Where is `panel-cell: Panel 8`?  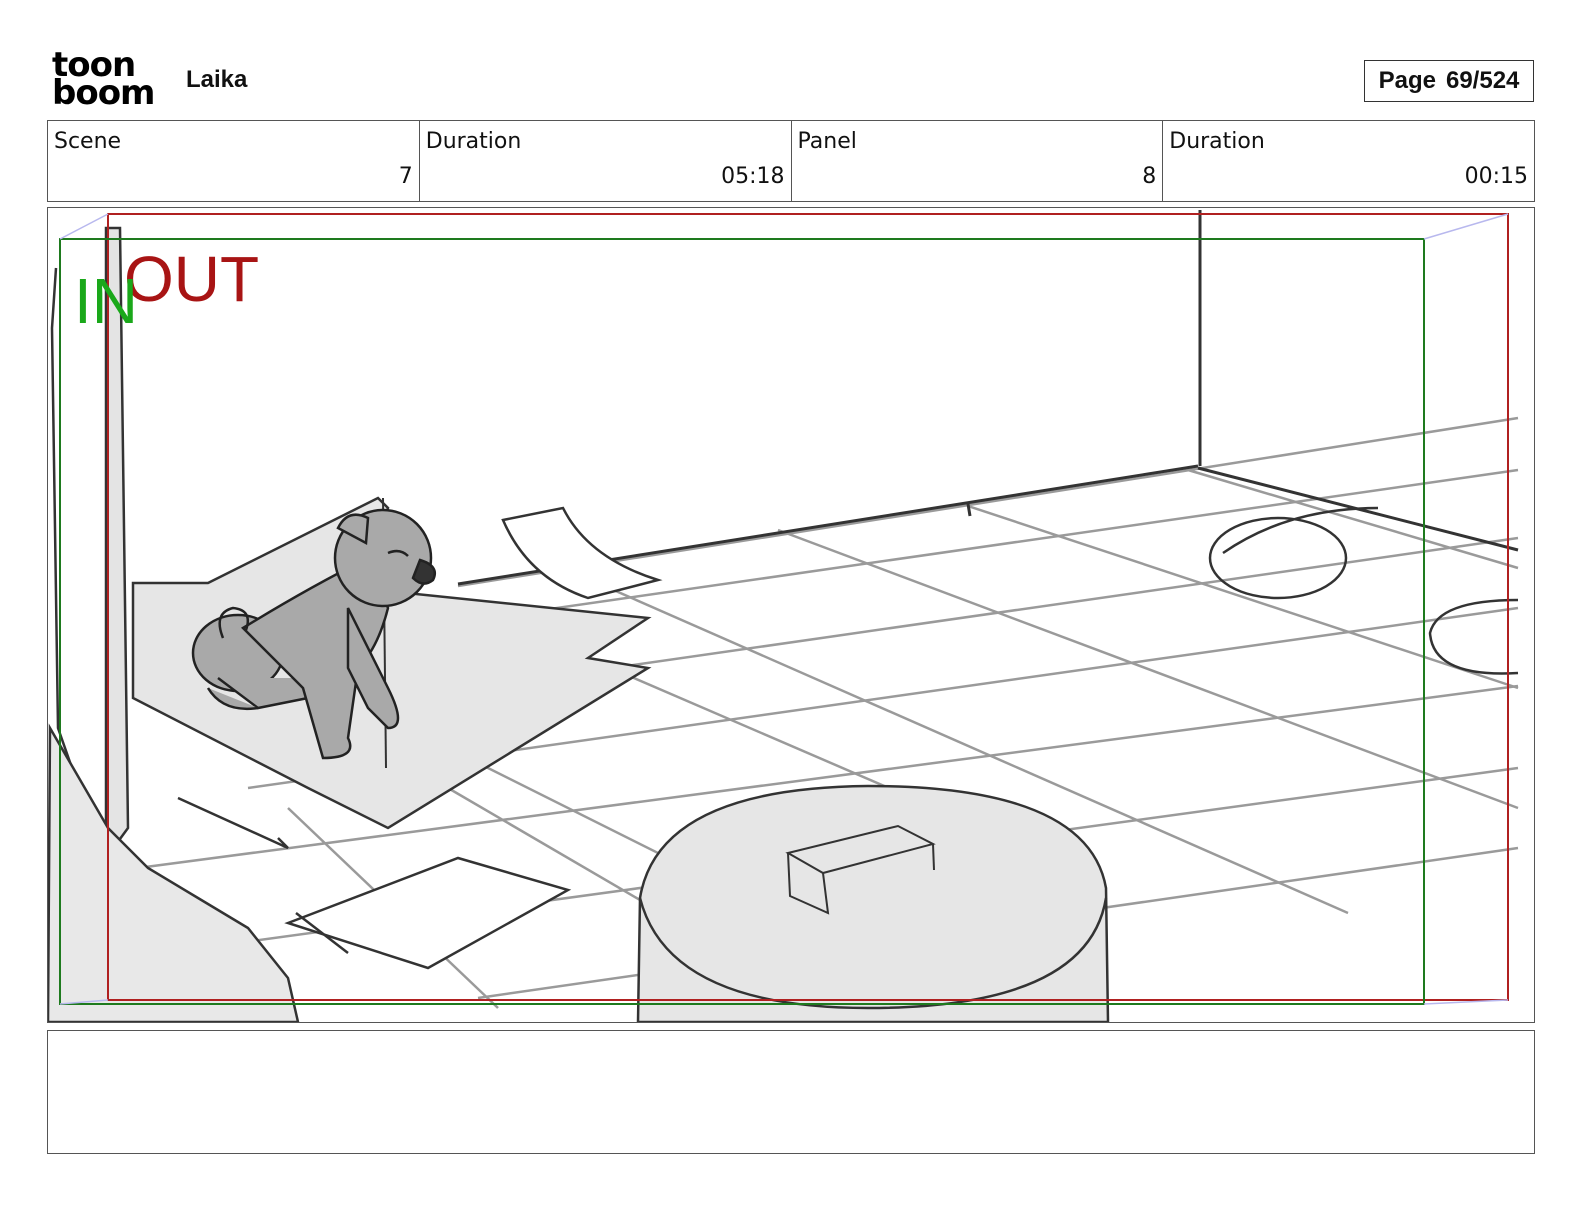 panel-cell: Panel 8 is located at coordinates (978, 161).